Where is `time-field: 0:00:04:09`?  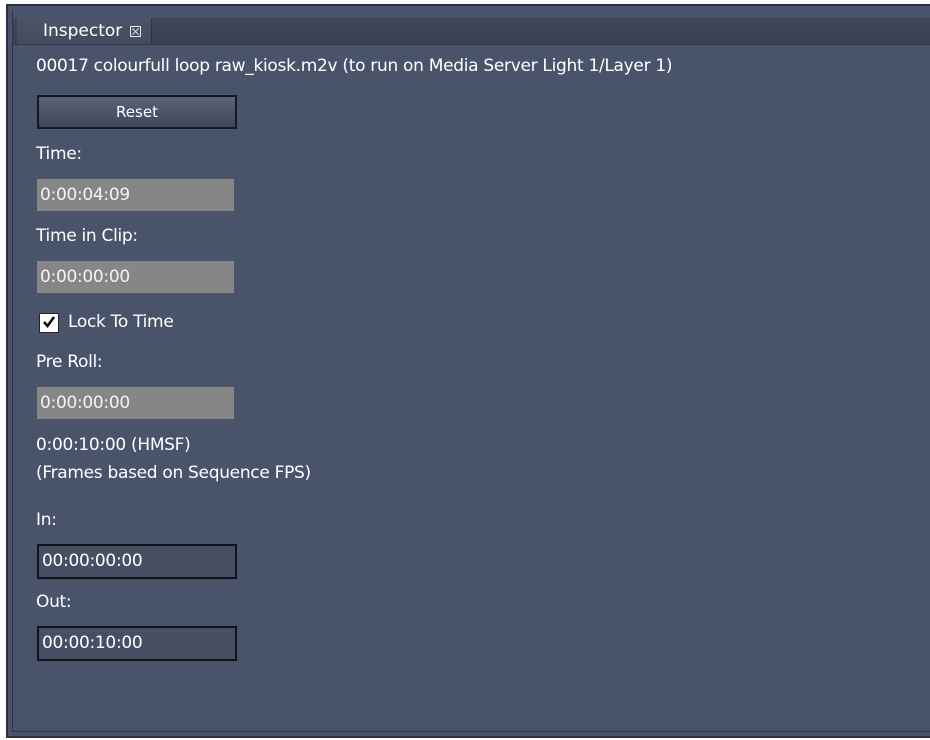 time-field: 0:00:04:09 is located at coordinates (135, 195).